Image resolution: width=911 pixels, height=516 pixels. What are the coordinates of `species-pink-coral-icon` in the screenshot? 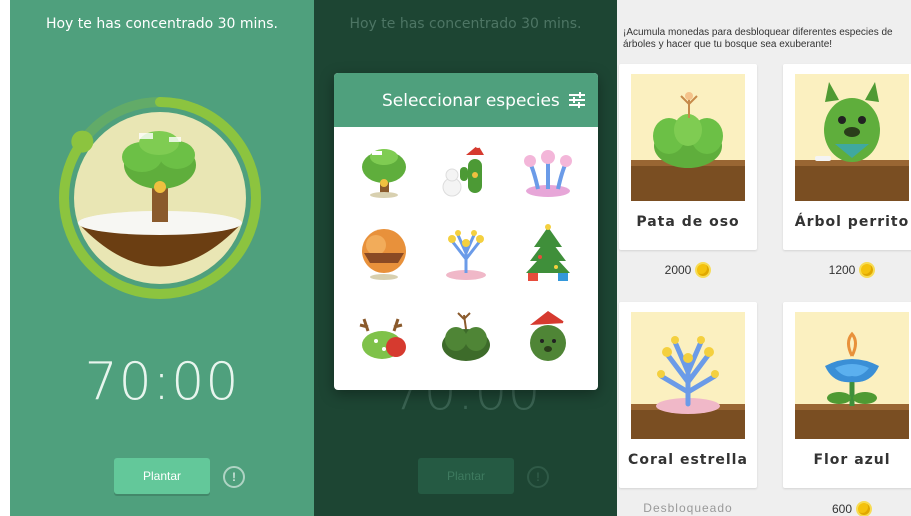 It's located at (548, 171).